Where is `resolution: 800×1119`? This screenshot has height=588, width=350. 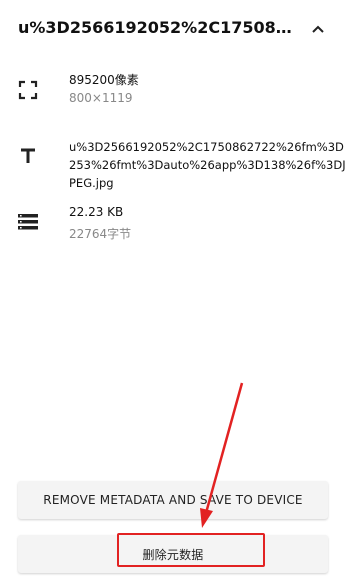
resolution: 800×1119 is located at coordinates (101, 98).